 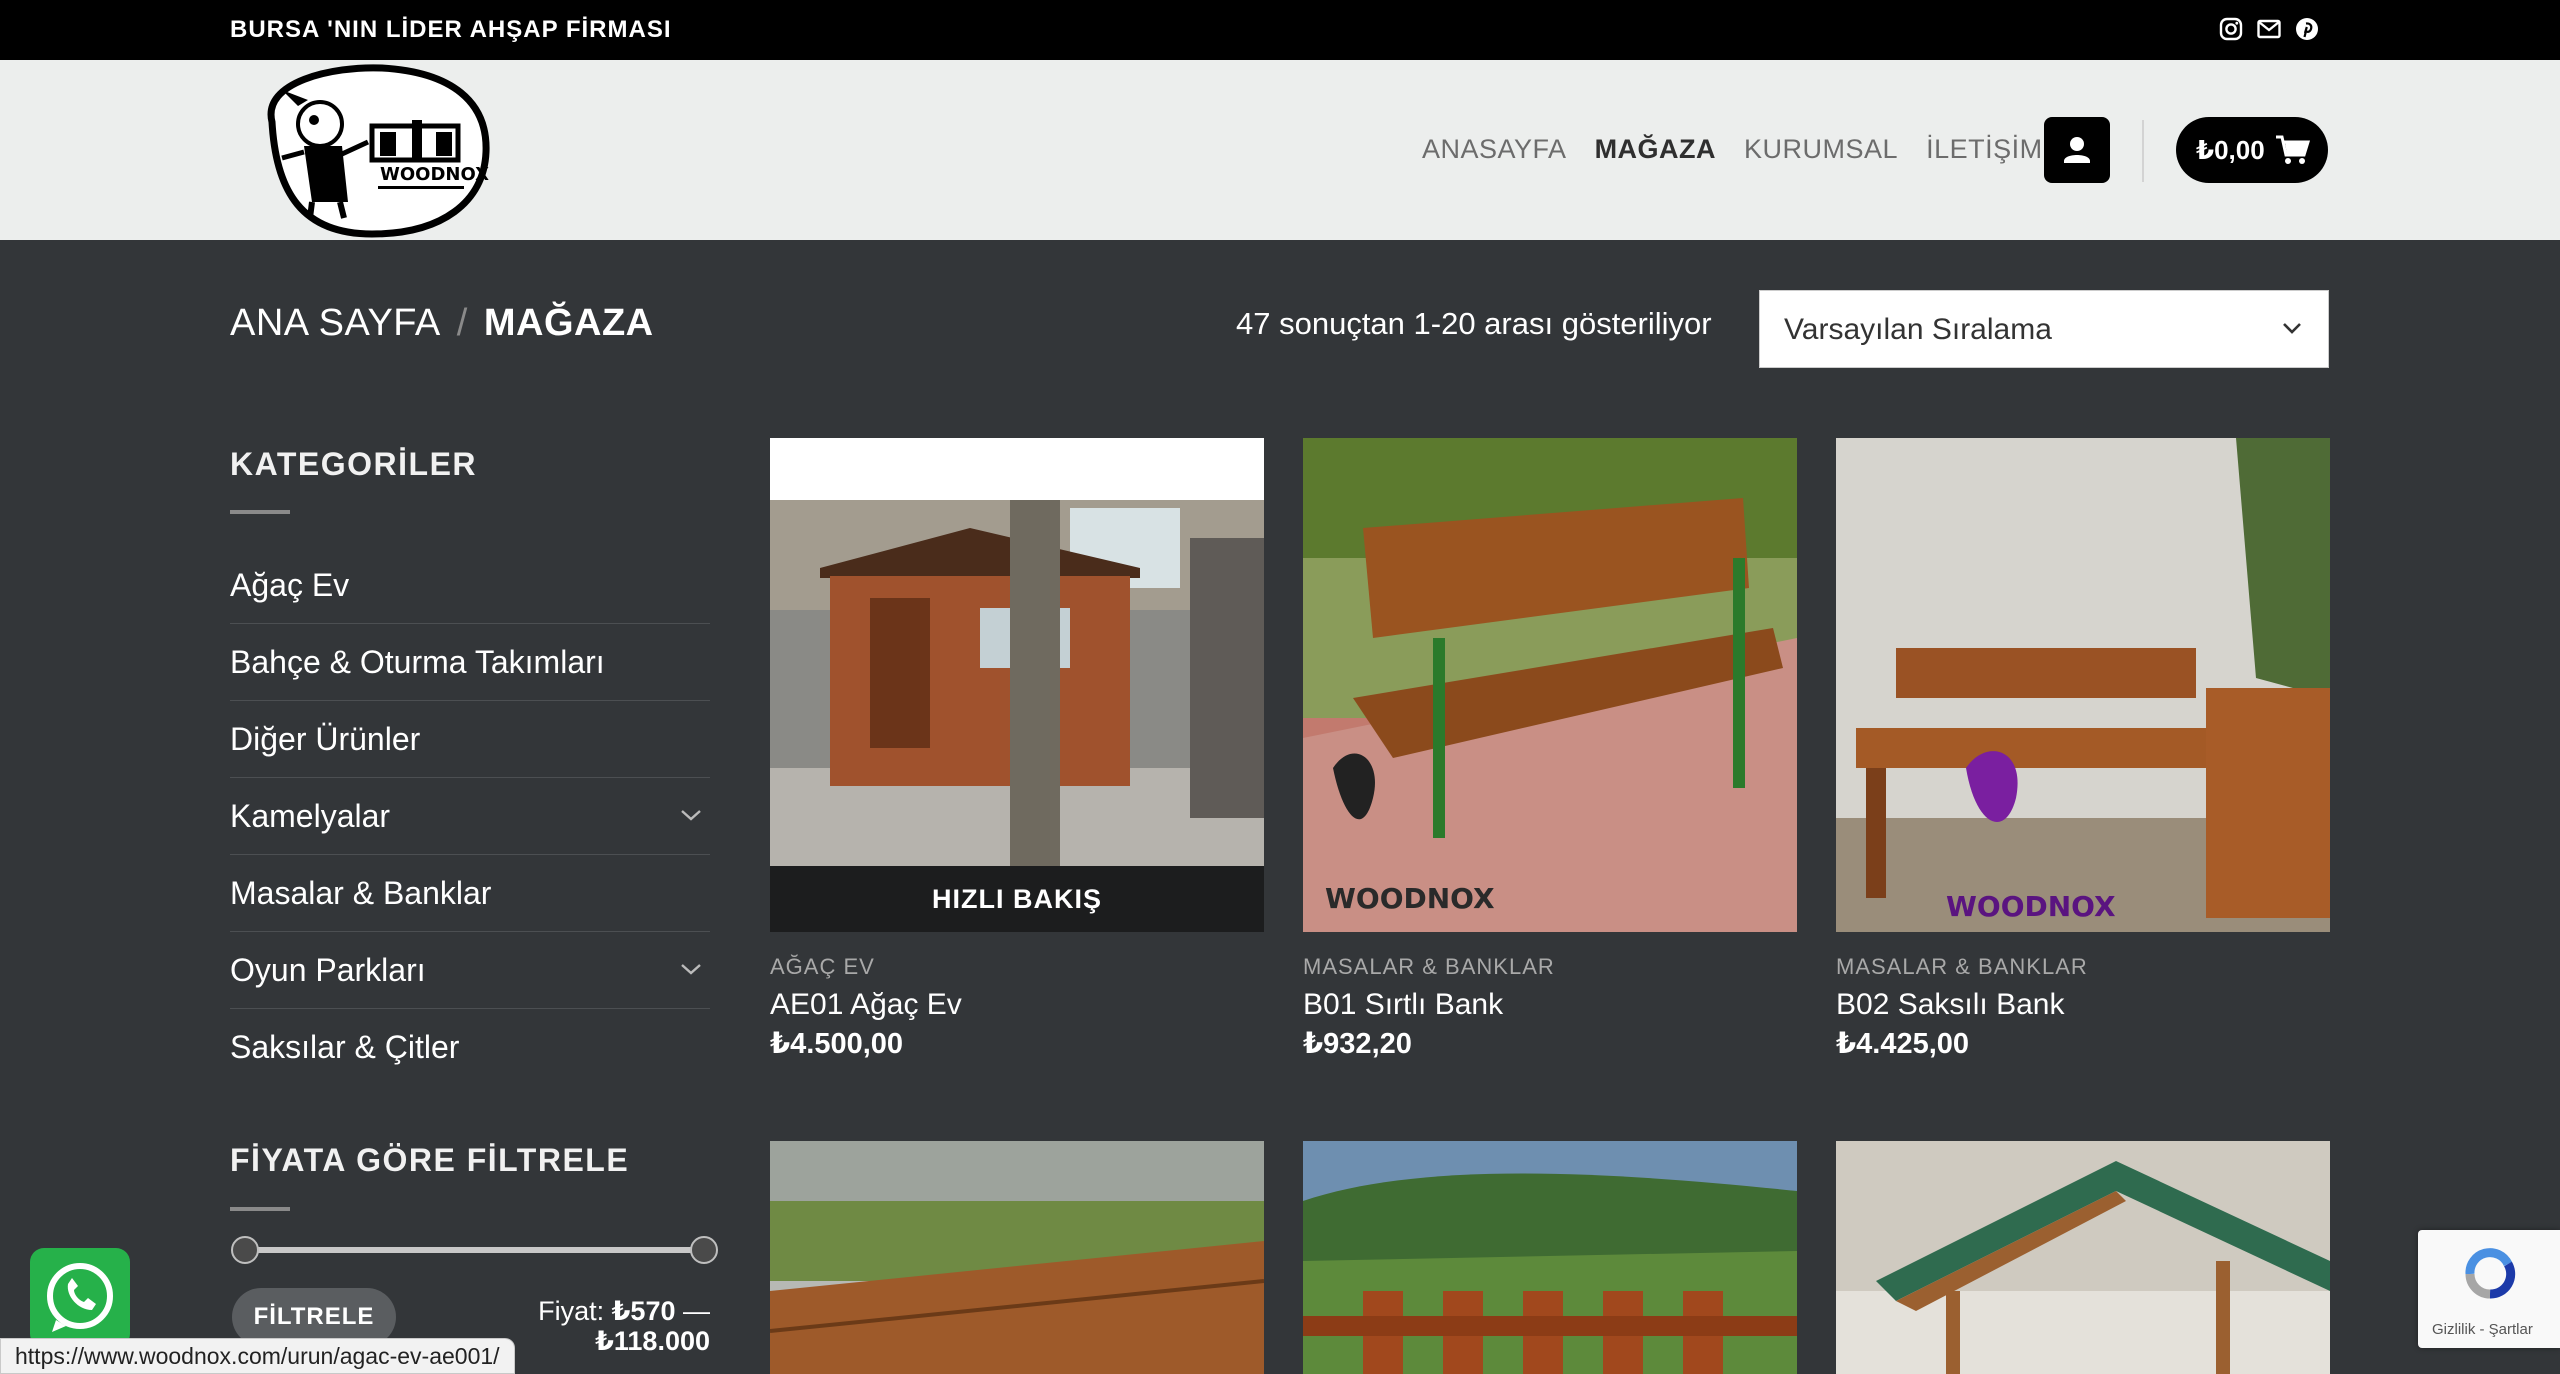 What do you see at coordinates (1903, 1044) in the screenshot?
I see `product-price: ₺4.425,00` at bounding box center [1903, 1044].